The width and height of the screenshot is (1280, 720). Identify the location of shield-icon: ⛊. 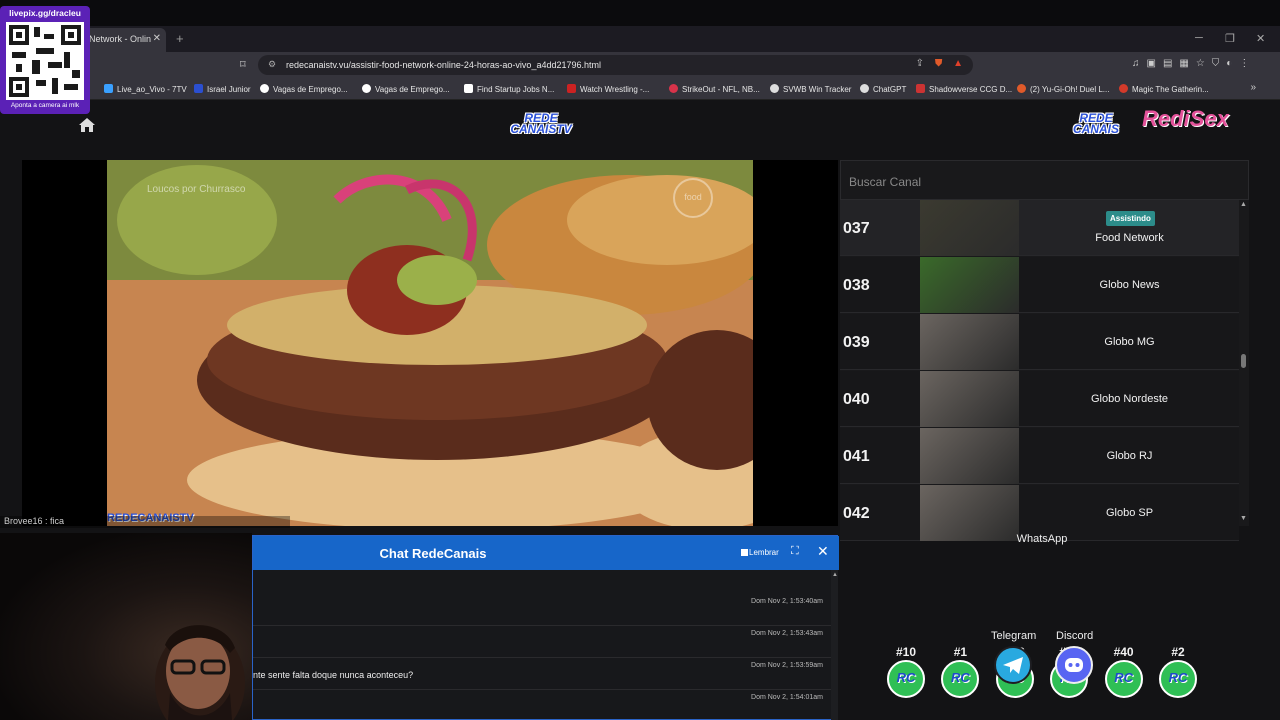
(939, 63).